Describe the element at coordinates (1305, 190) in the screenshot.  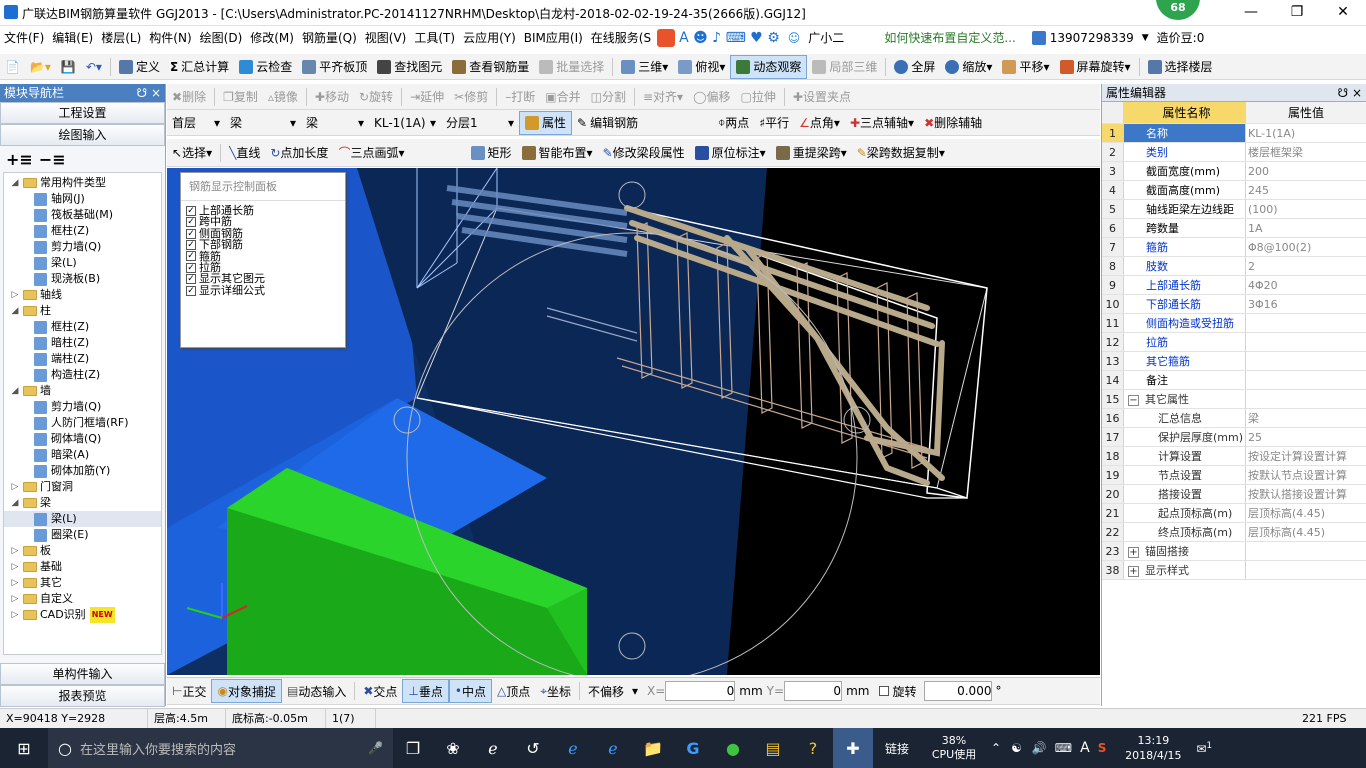
I see `property-value: 245` at that location.